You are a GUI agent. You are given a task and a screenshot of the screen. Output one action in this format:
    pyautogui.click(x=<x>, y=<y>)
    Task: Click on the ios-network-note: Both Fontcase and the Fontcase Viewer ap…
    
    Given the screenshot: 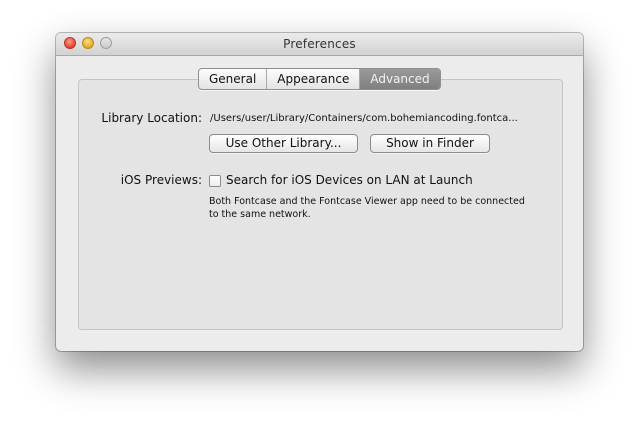 What is the action you would take?
    pyautogui.click(x=367, y=208)
    